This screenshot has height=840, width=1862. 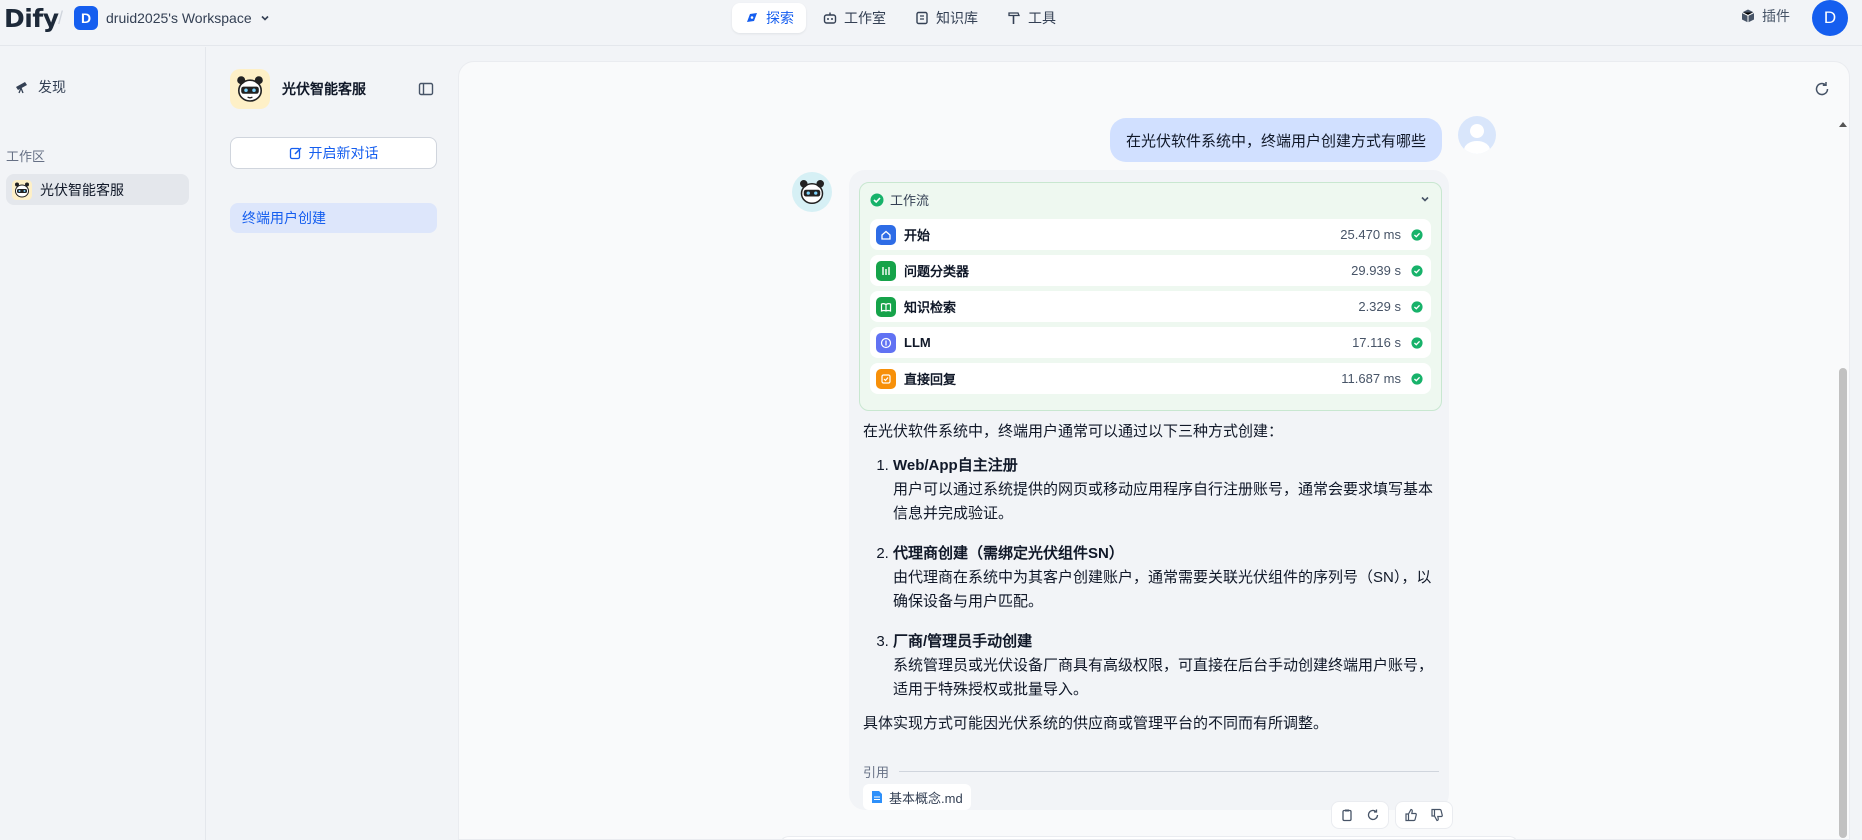 I want to click on chat-header, so click(x=1154, y=90).